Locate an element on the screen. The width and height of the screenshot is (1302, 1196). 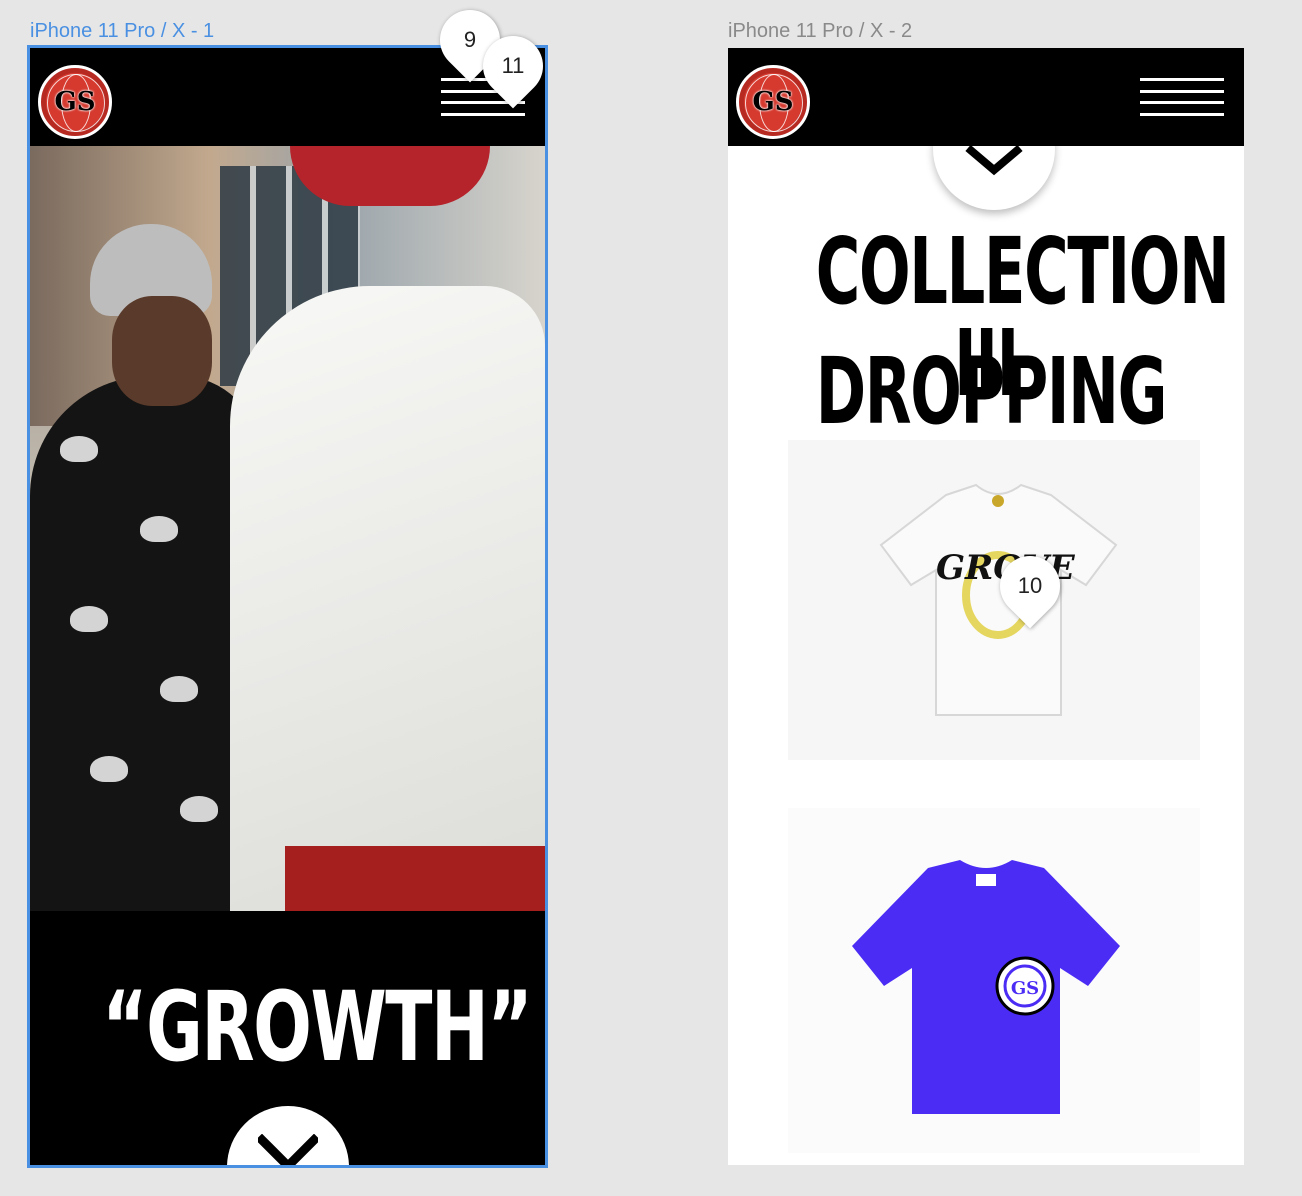
scroll-down-button is located at coordinates (288, 1135).